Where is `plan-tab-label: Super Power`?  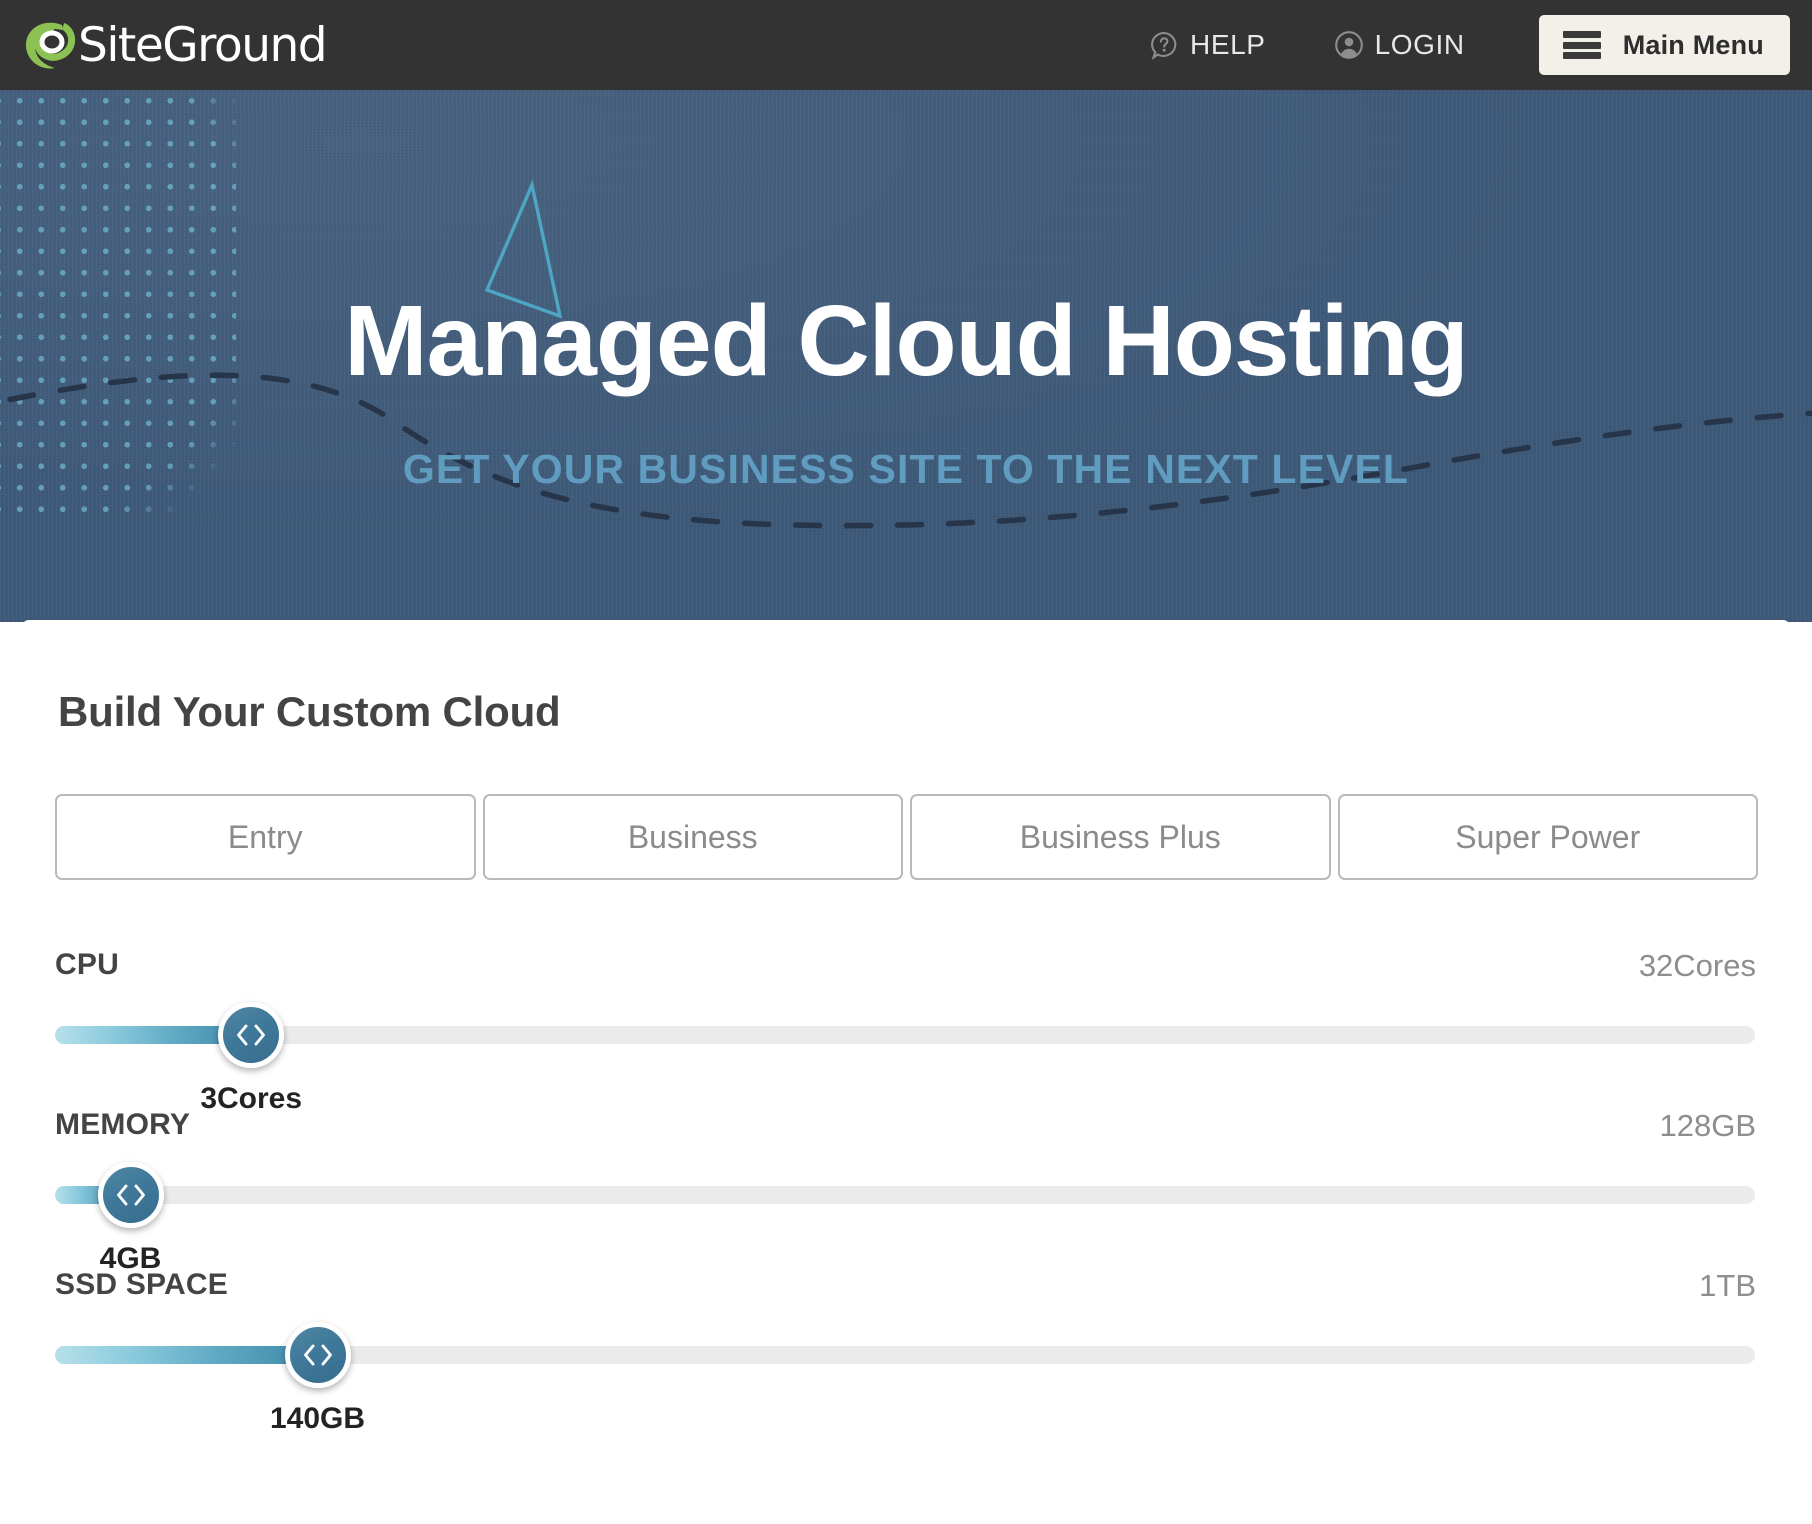 plan-tab-label: Super Power is located at coordinates (1548, 836).